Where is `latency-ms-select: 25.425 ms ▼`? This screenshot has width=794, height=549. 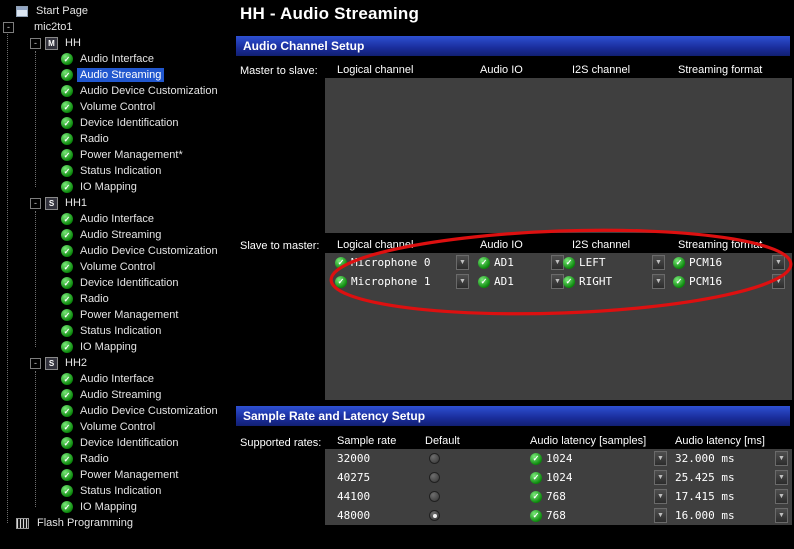 latency-ms-select: 25.425 ms ▼ is located at coordinates (731, 477).